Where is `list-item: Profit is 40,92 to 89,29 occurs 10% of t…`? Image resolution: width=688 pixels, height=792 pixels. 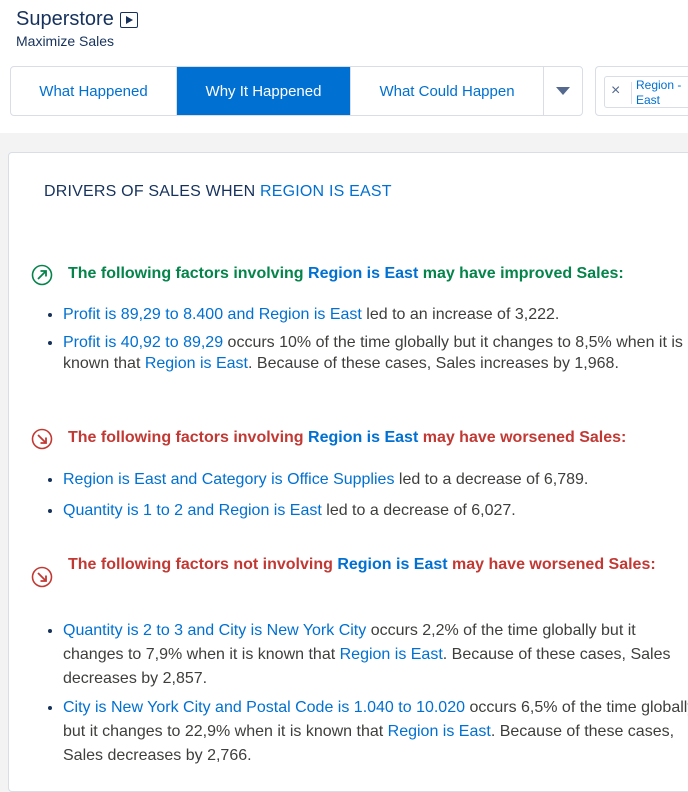
list-item: Profit is 40,92 to 89,29 occurs 10% of t… is located at coordinates (375, 353).